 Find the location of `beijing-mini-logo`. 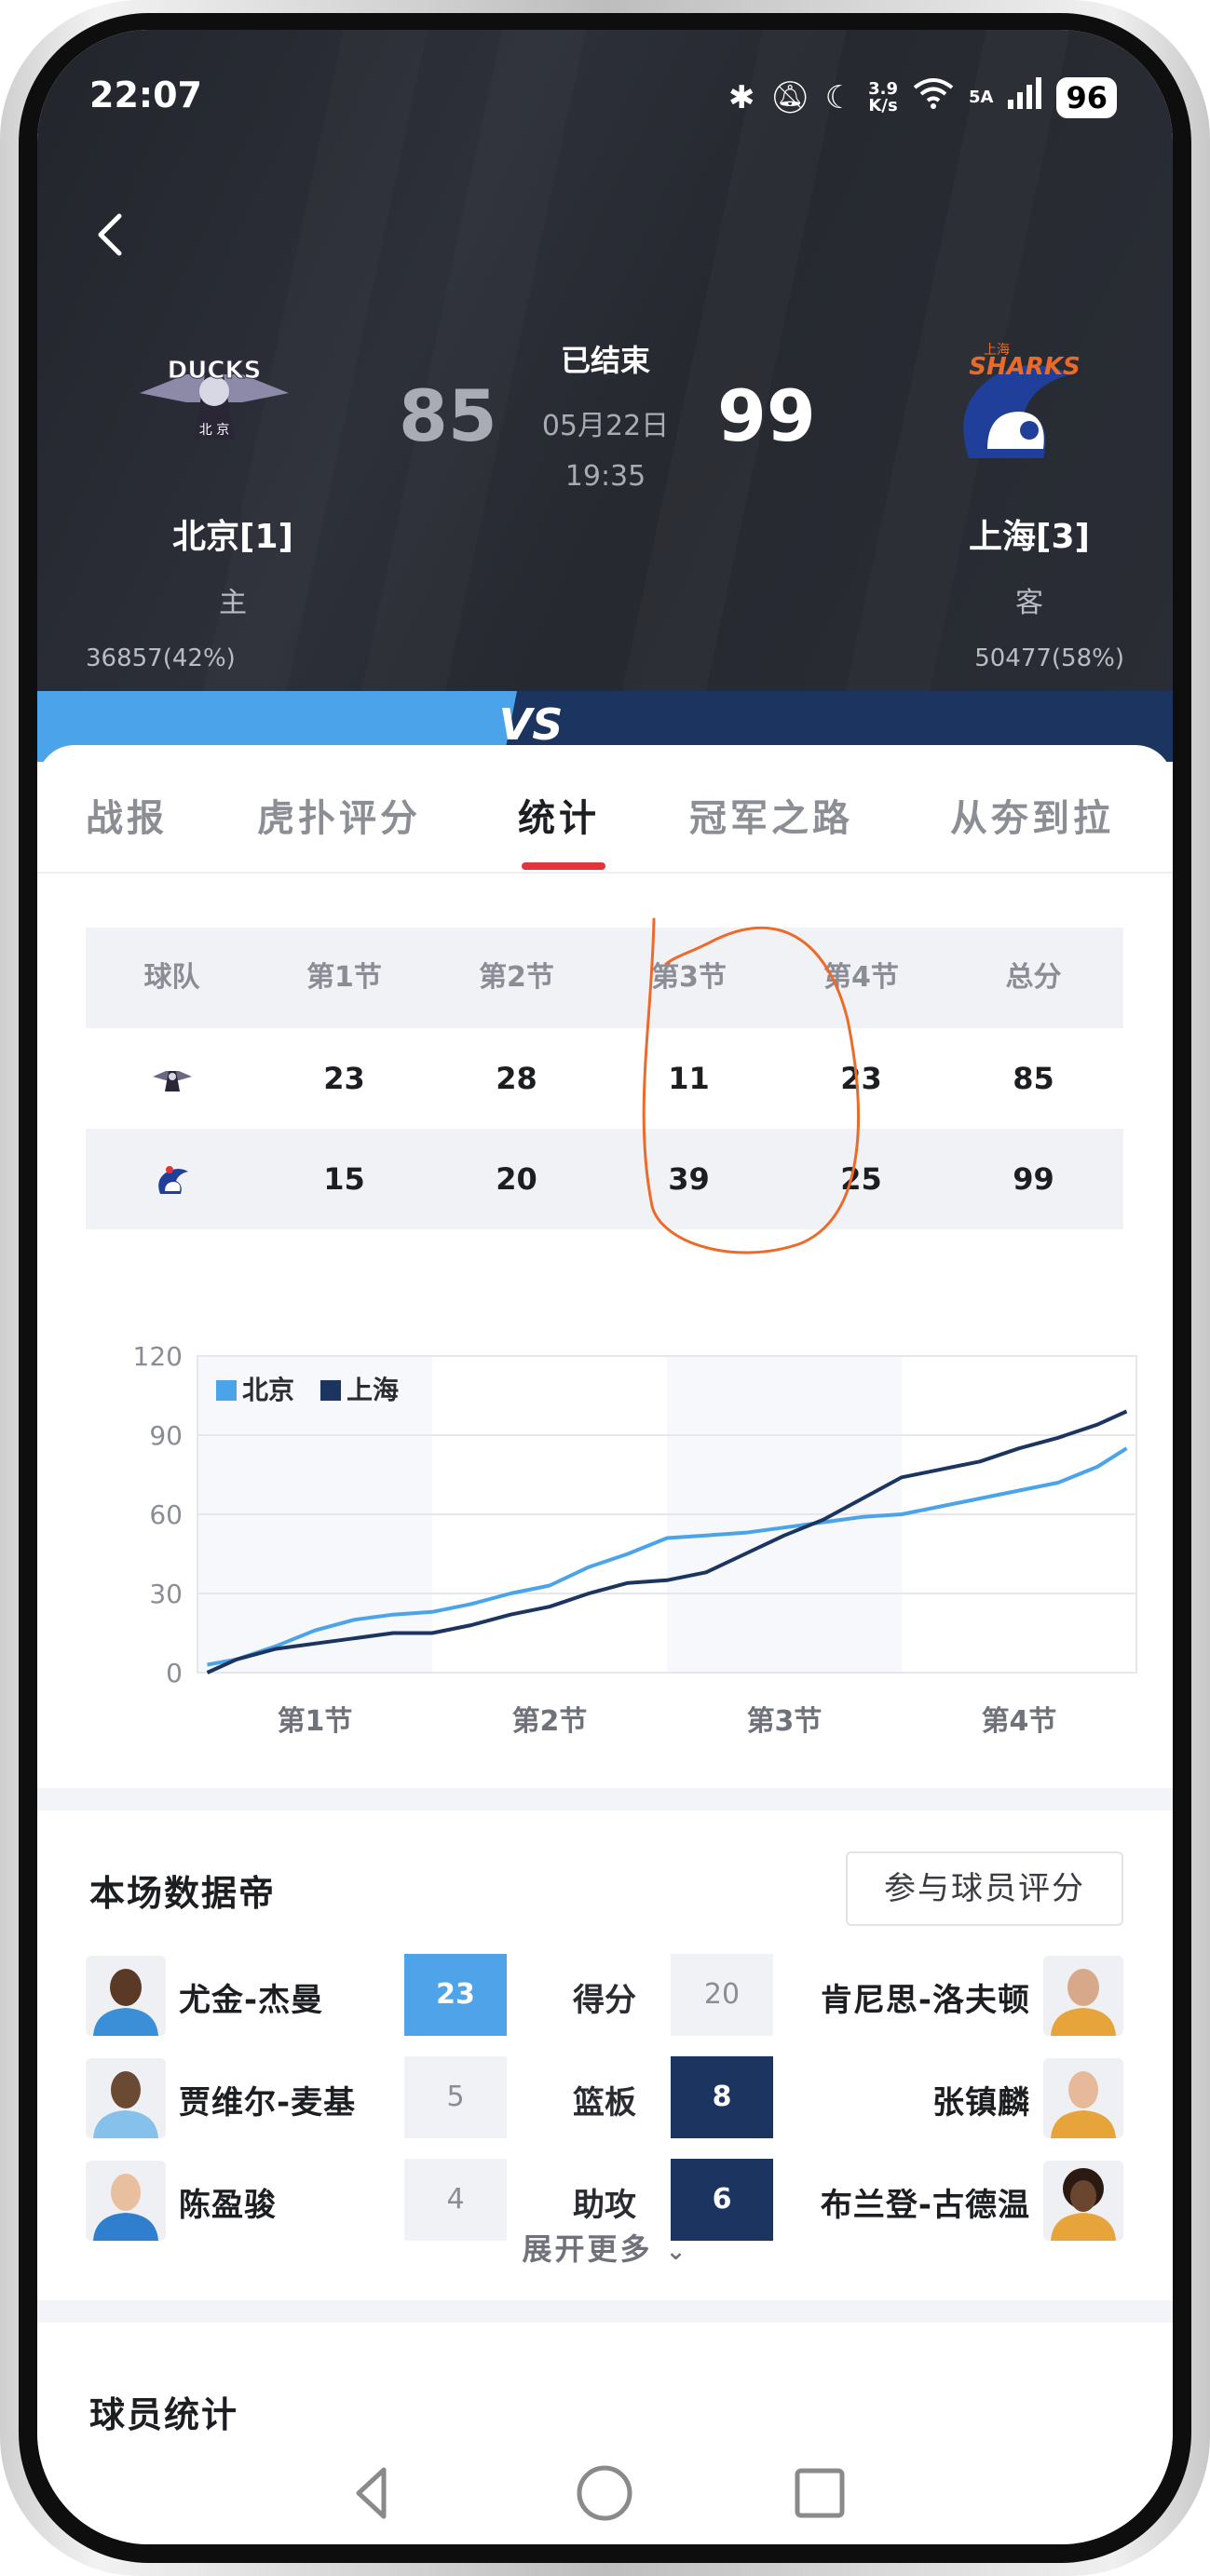

beijing-mini-logo is located at coordinates (173, 1078).